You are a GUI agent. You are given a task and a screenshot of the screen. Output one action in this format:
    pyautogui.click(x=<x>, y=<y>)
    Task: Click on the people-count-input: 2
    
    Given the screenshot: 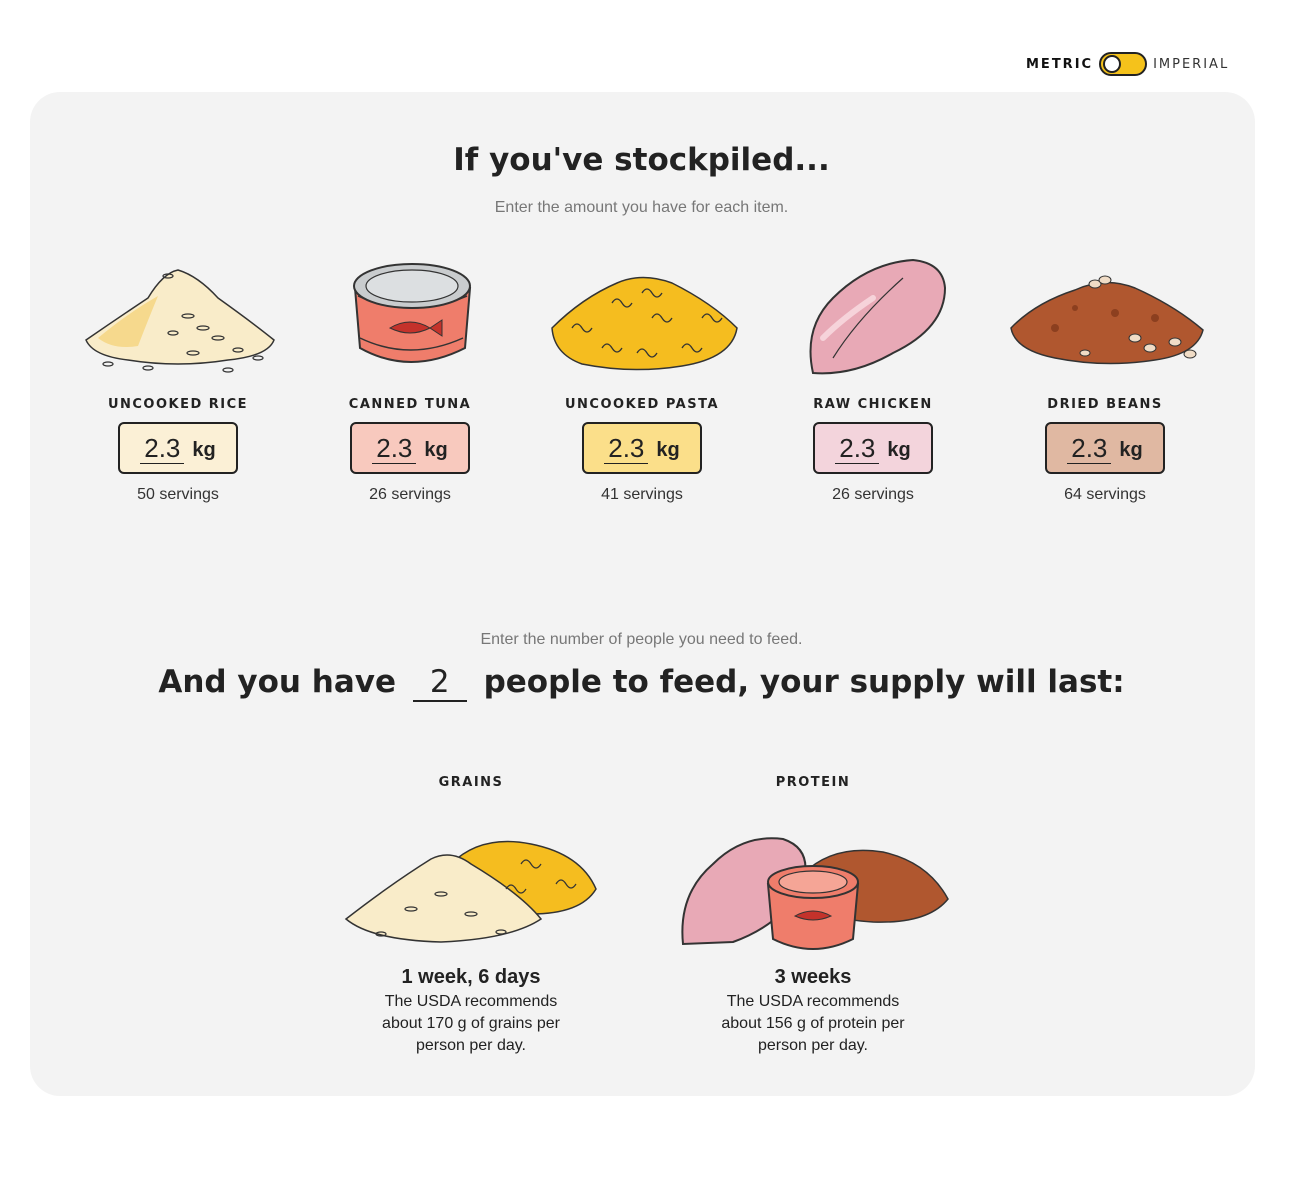 What is the action you would take?
    pyautogui.click(x=439, y=683)
    